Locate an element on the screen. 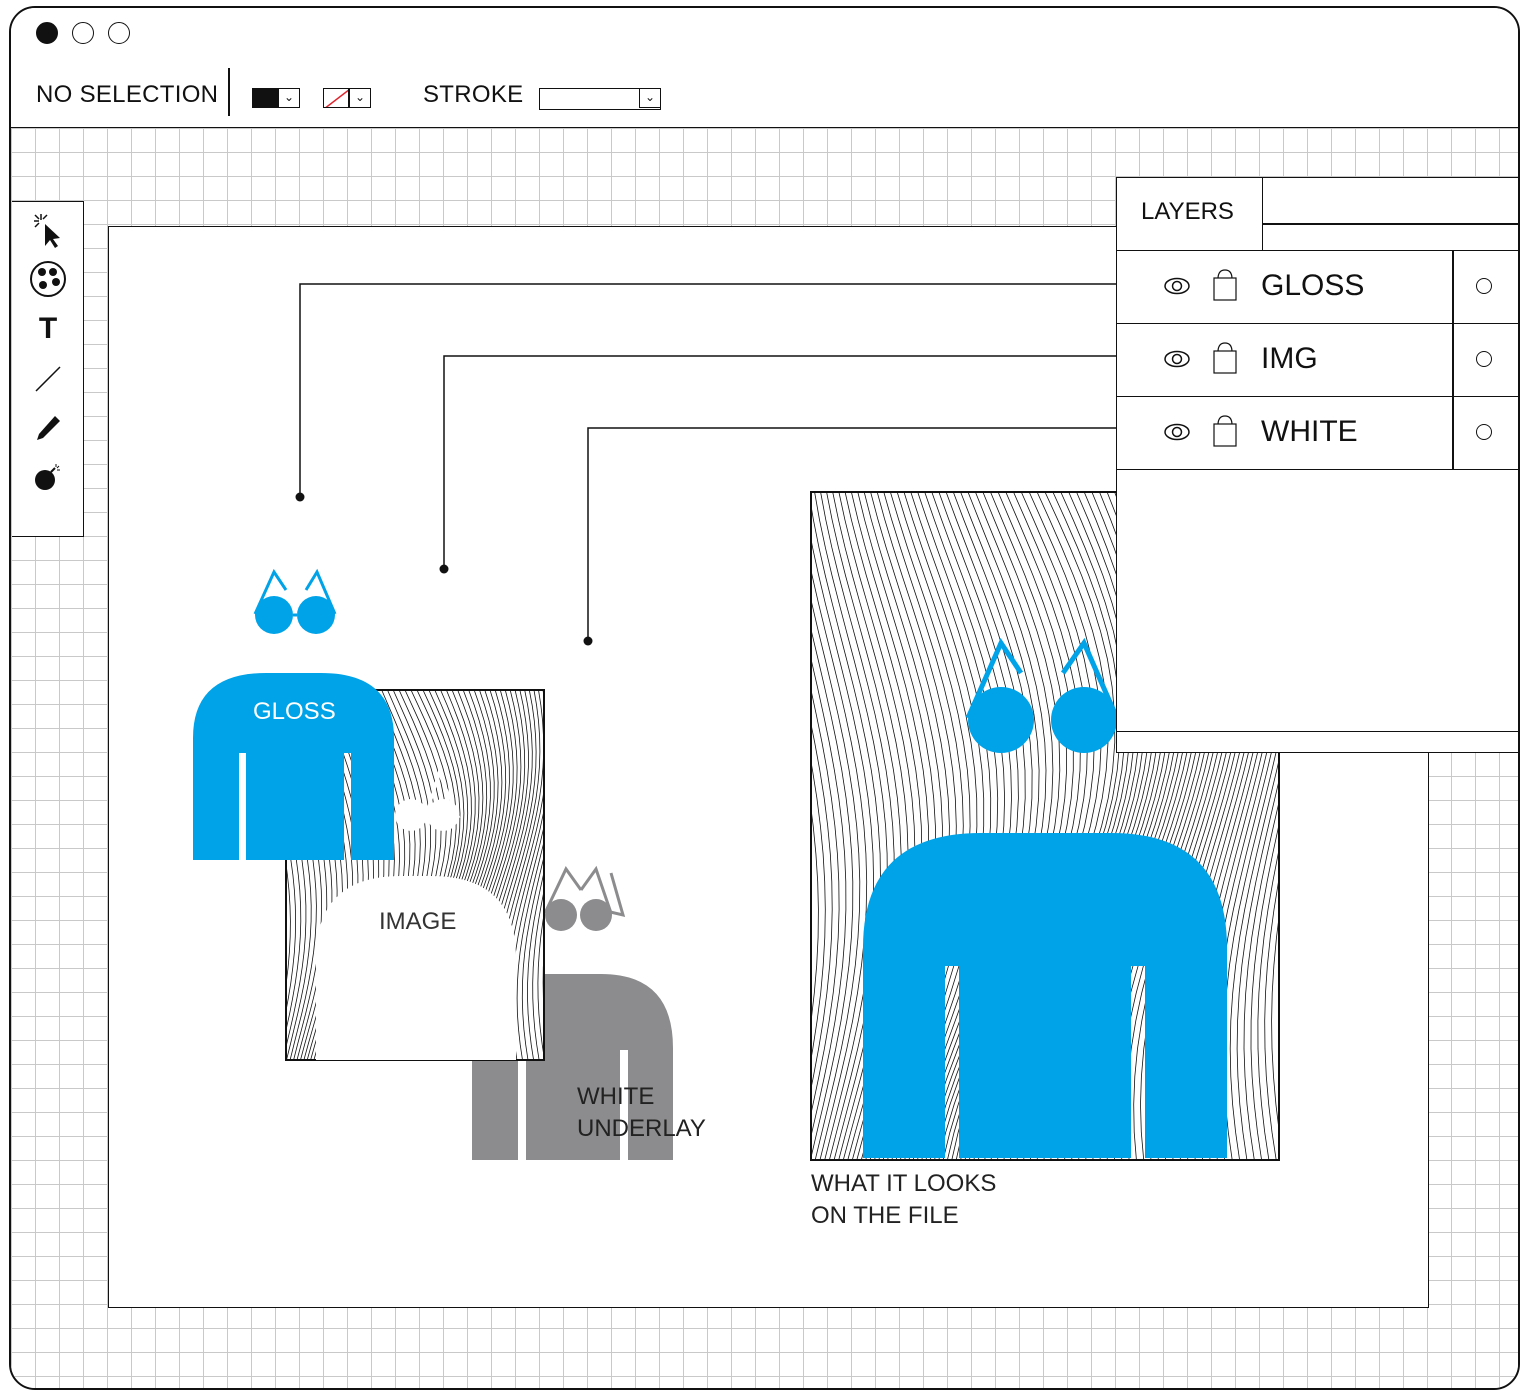  toolbar-divider is located at coordinates (229, 92).